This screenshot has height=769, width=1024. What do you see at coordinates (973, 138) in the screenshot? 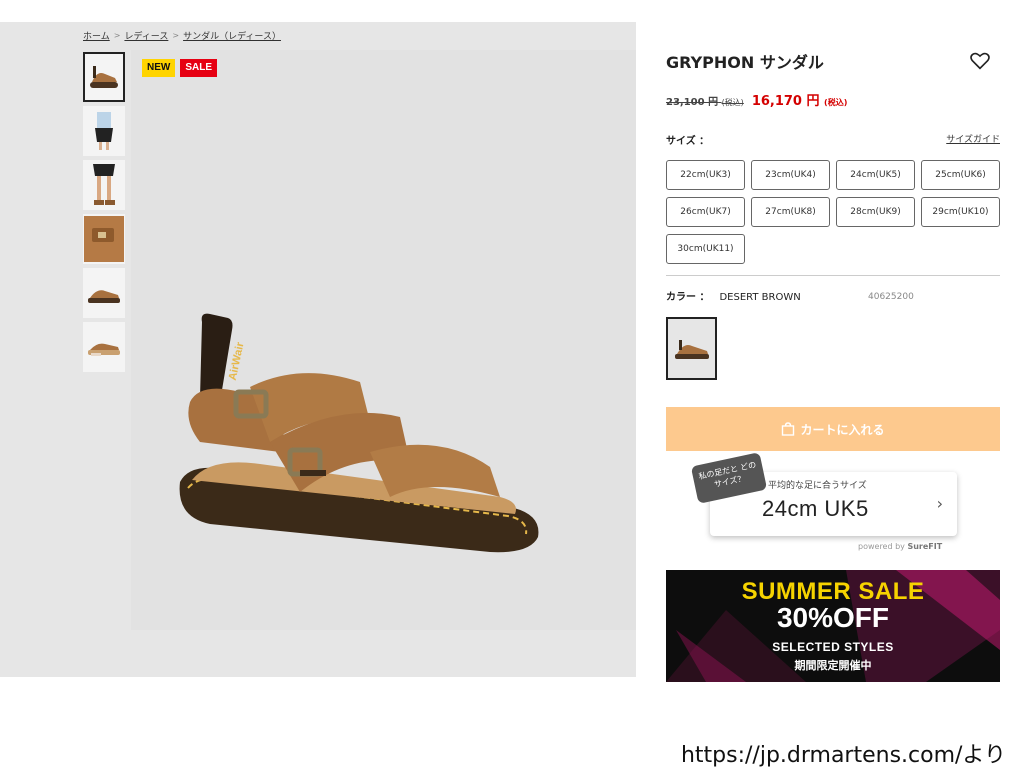
I see `size-guide-link: サイズガイド` at bounding box center [973, 138].